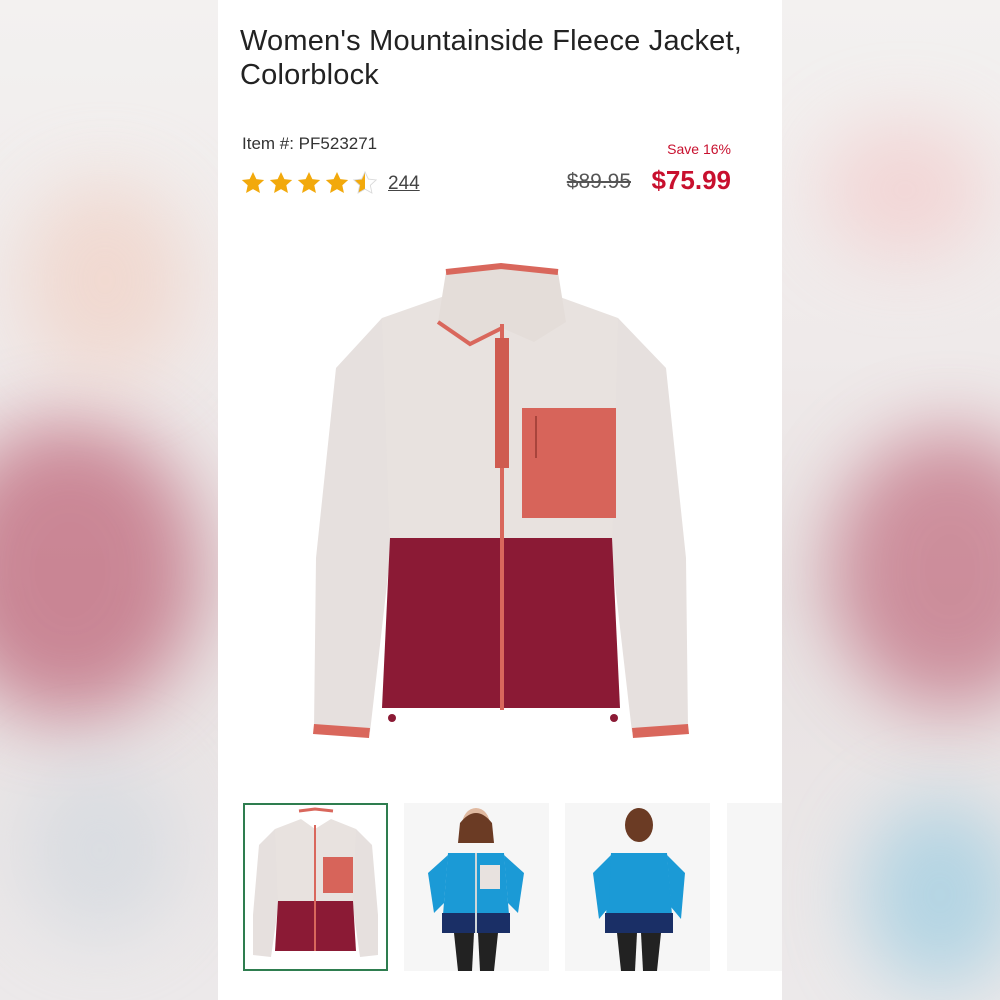  What do you see at coordinates (699, 149) in the screenshot?
I see `save-percent-badge: Save 16%` at bounding box center [699, 149].